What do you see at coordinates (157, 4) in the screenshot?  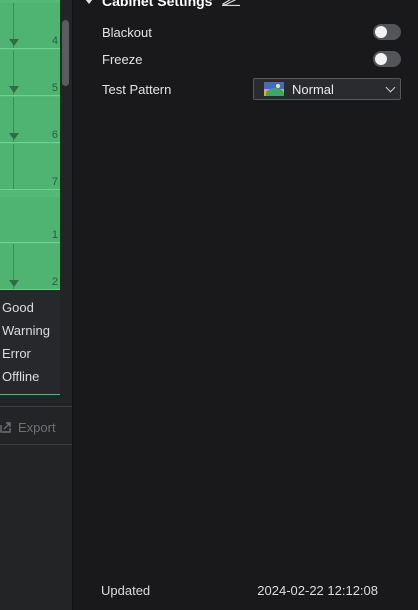 I see `section-title: Cabinet Settings` at bounding box center [157, 4].